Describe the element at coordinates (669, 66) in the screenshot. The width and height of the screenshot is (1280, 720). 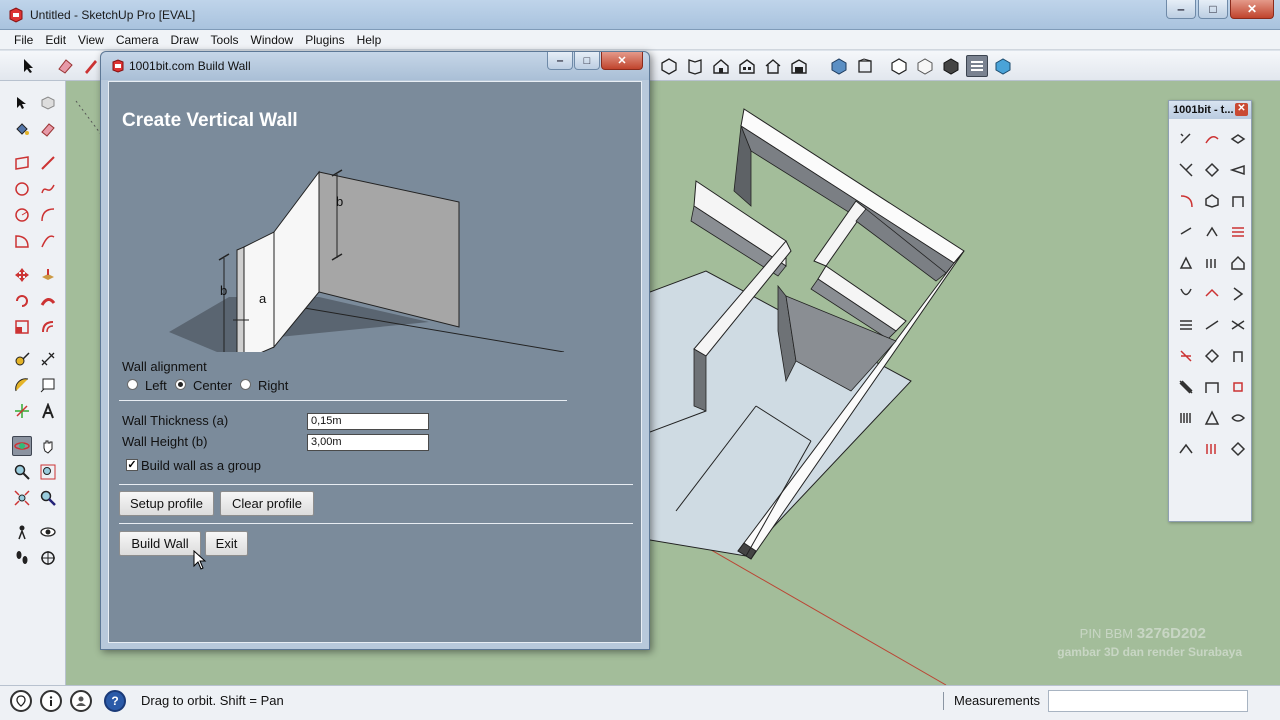
I see `component-icon` at that location.